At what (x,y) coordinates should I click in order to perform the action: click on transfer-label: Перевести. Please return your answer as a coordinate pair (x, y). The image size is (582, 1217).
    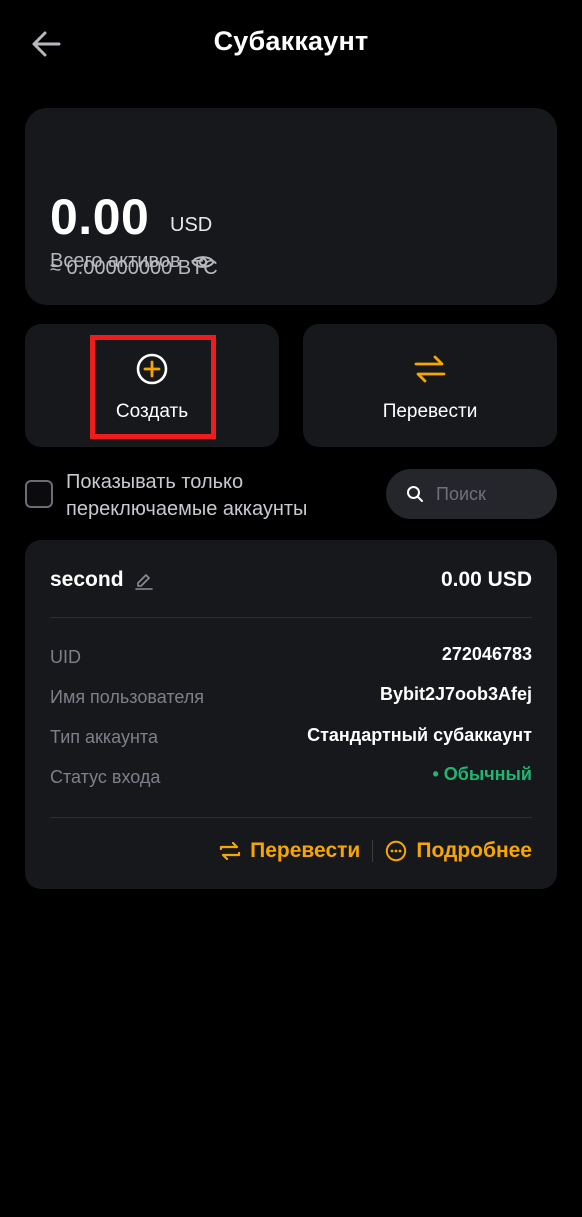
    Looking at the image, I should click on (430, 411).